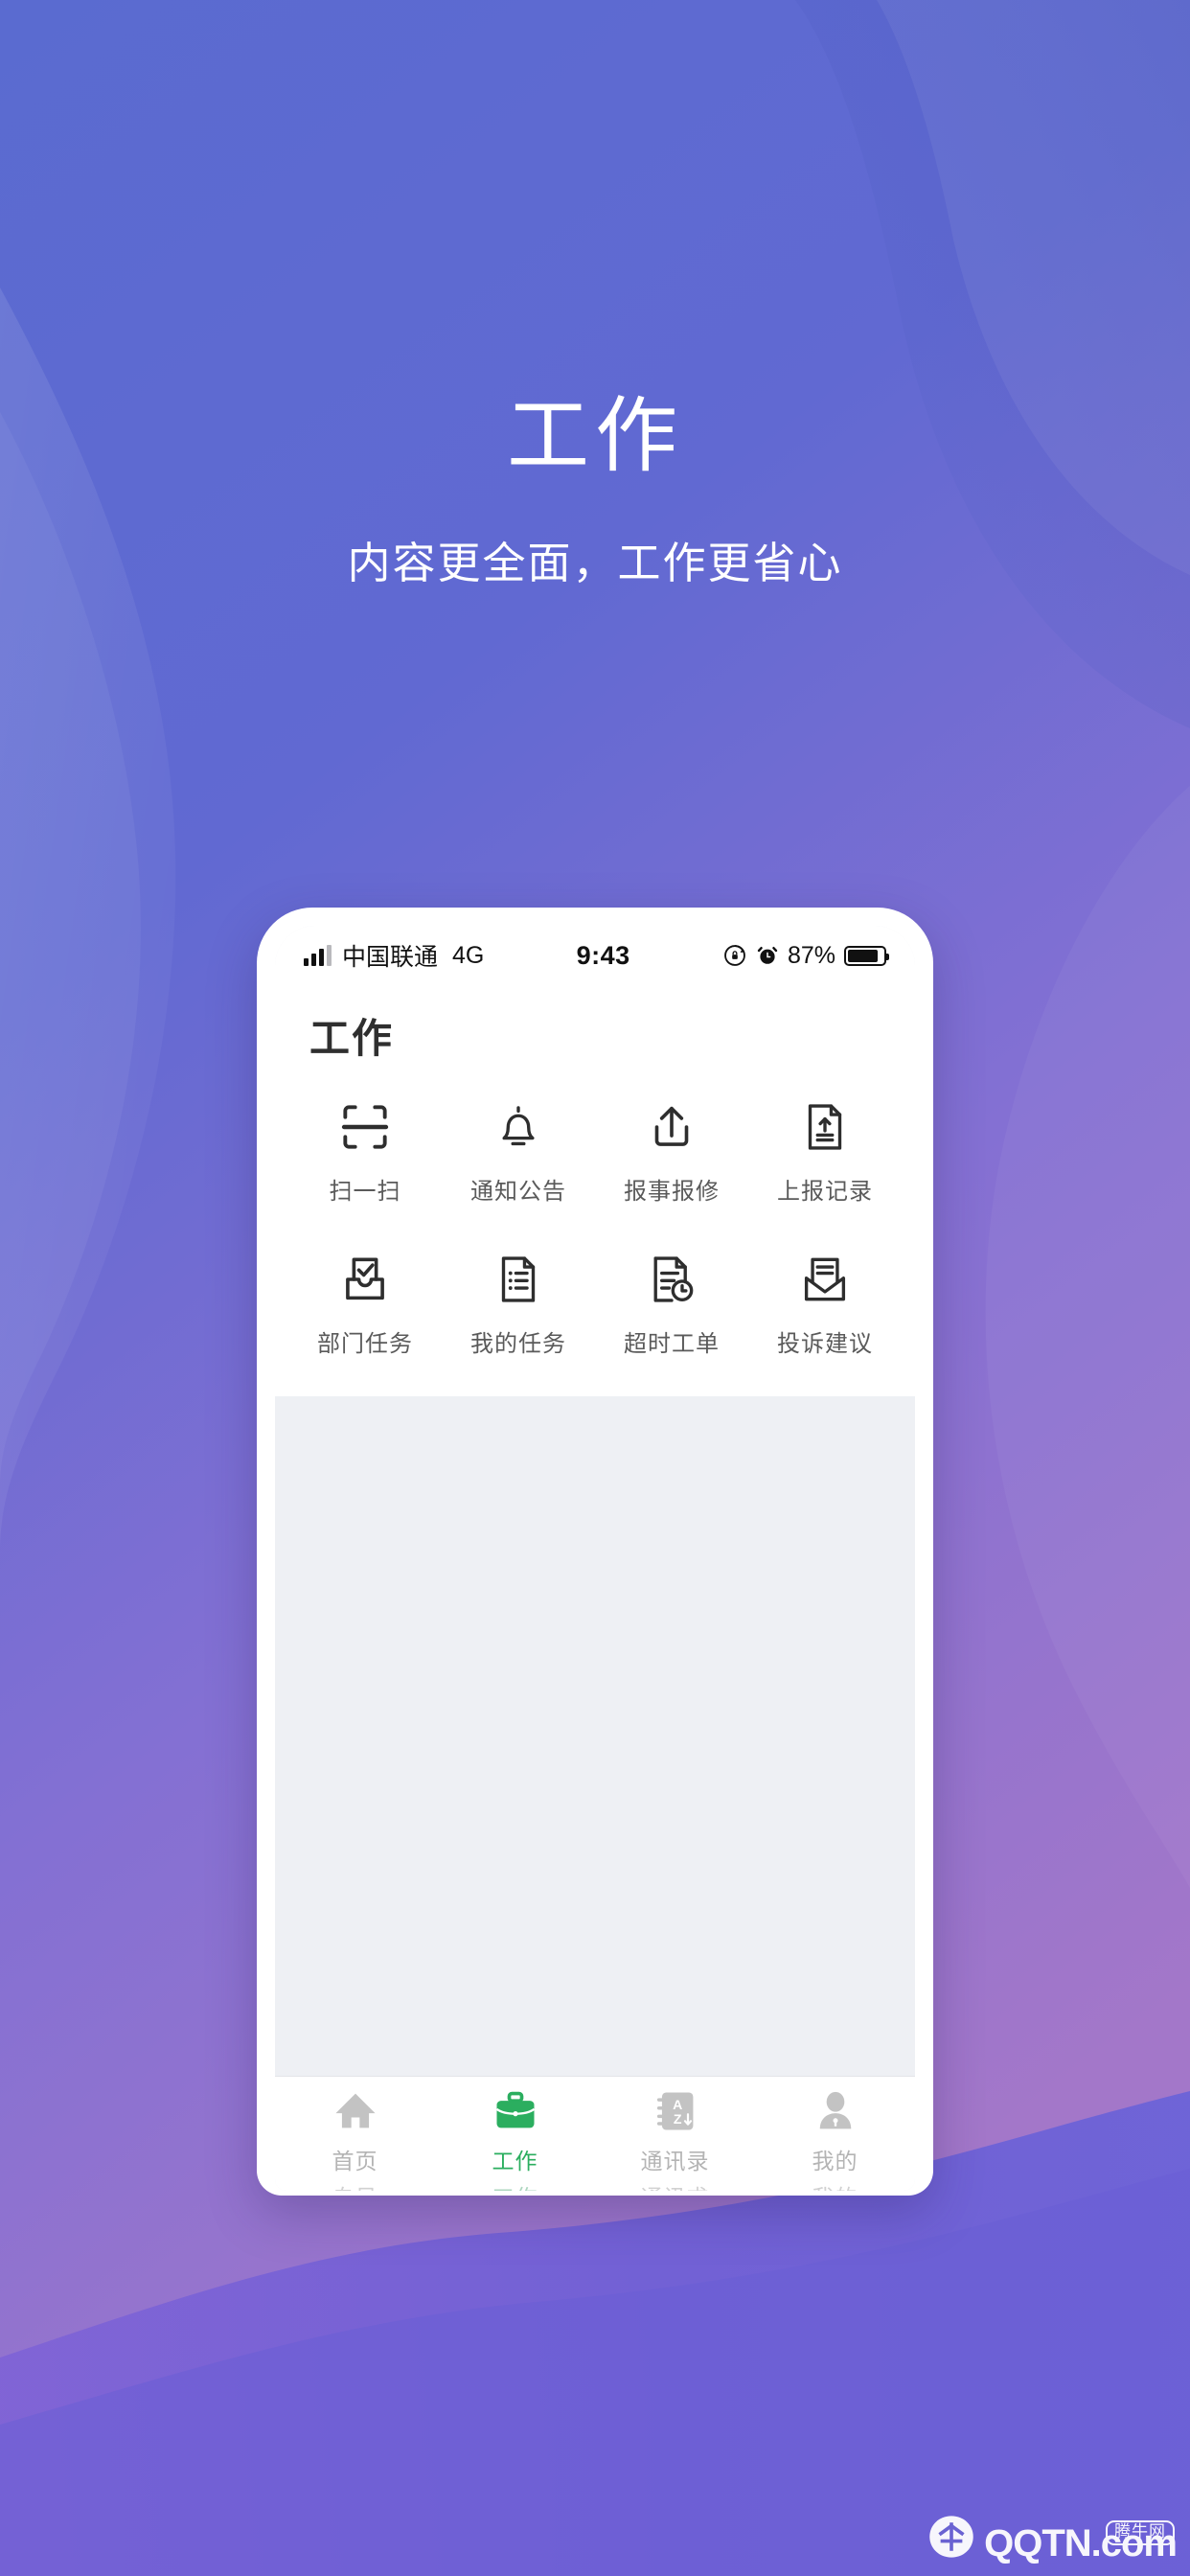 The width and height of the screenshot is (1190, 2576). I want to click on status-bar-left: 中国联通 4G, so click(394, 955).